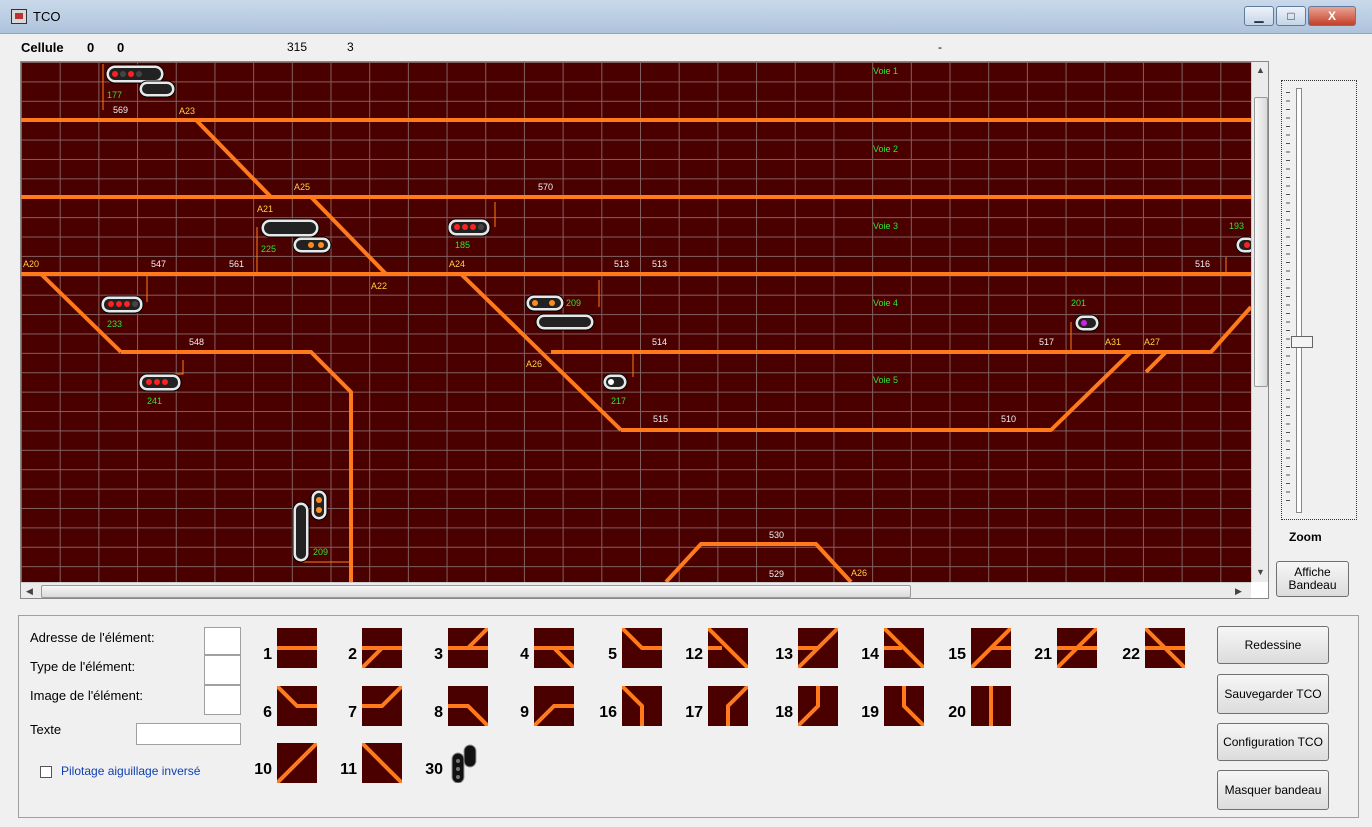 The width and height of the screenshot is (1372, 827). What do you see at coordinates (476, 591) in the screenshot?
I see `horizontal-scroll-thumb` at bounding box center [476, 591].